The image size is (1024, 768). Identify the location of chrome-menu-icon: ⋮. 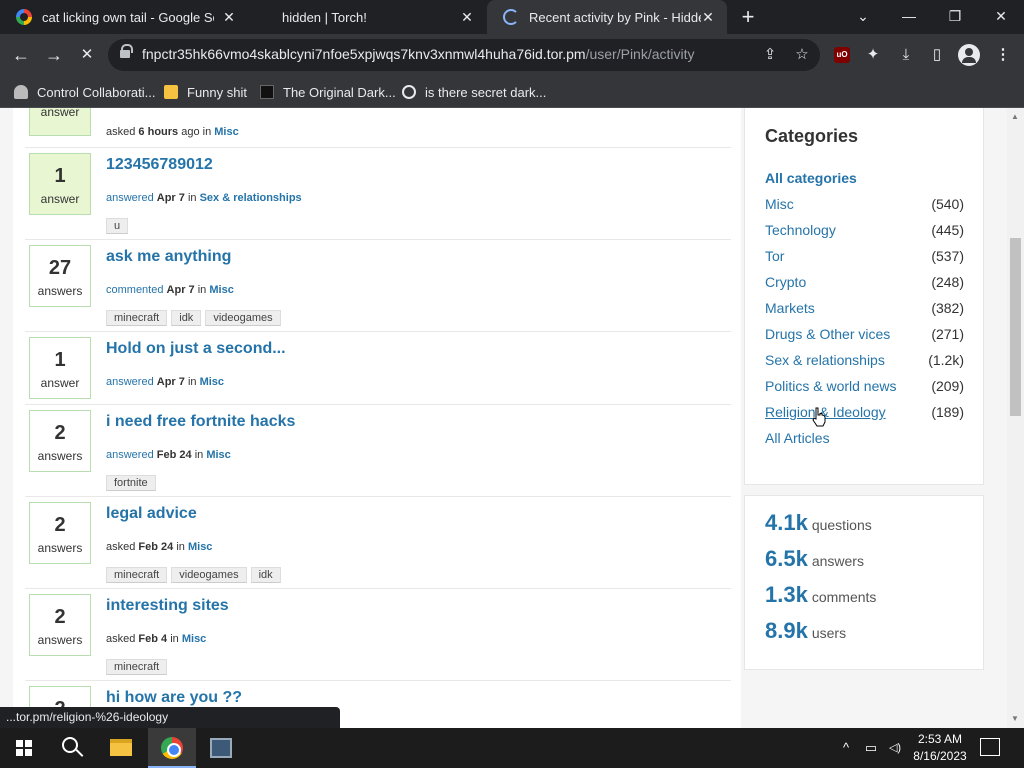
(1003, 55).